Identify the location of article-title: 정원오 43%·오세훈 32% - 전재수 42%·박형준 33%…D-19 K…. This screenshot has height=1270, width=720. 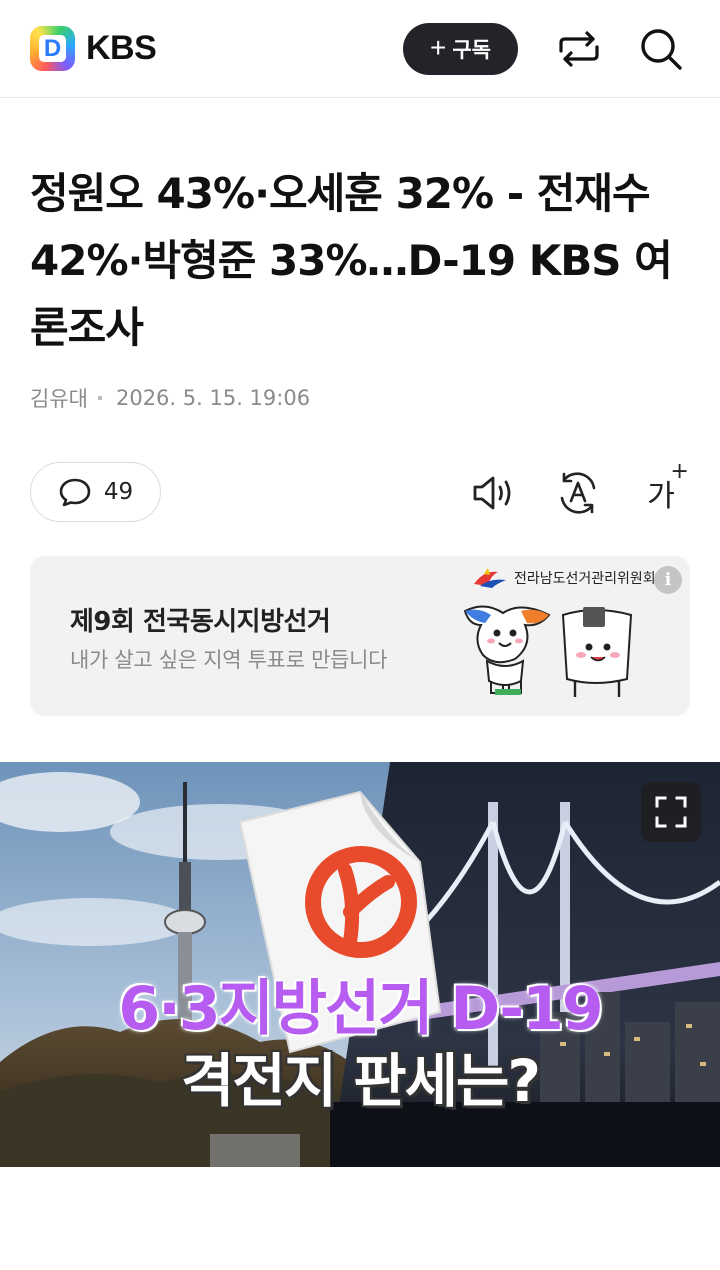
(351, 260).